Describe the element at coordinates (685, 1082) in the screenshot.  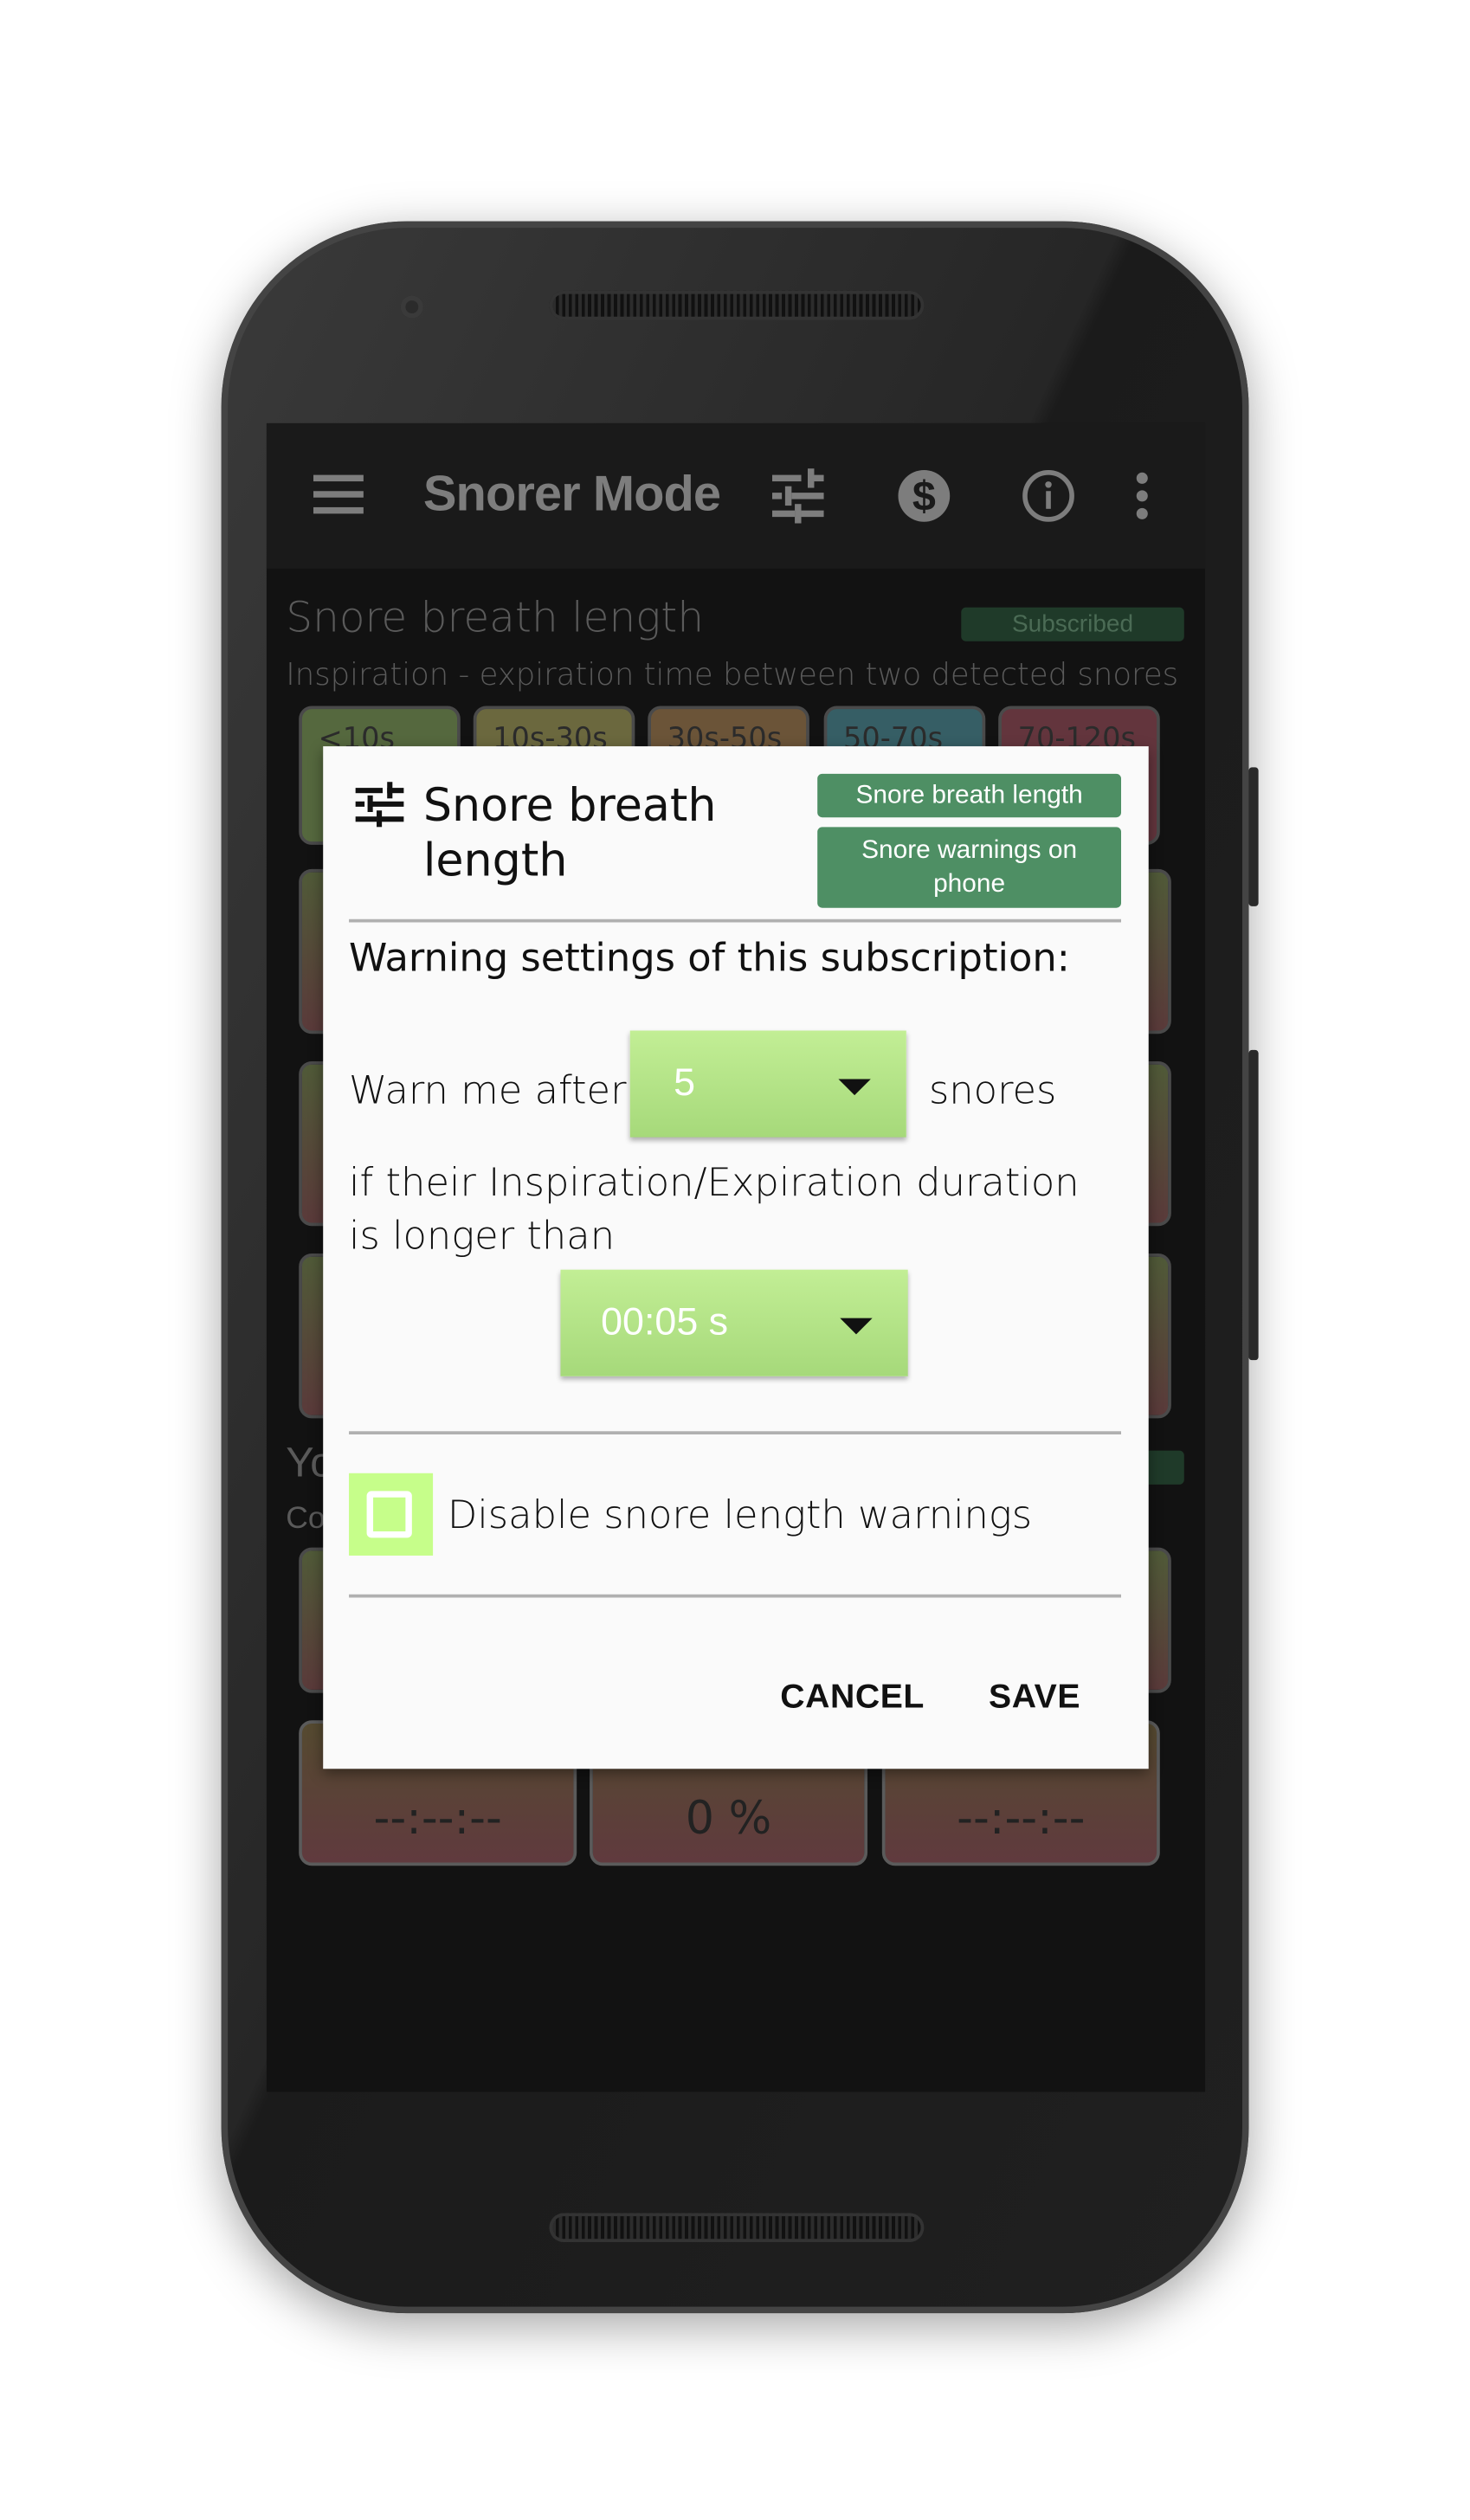
I see `snore-count-value: 5` at that location.